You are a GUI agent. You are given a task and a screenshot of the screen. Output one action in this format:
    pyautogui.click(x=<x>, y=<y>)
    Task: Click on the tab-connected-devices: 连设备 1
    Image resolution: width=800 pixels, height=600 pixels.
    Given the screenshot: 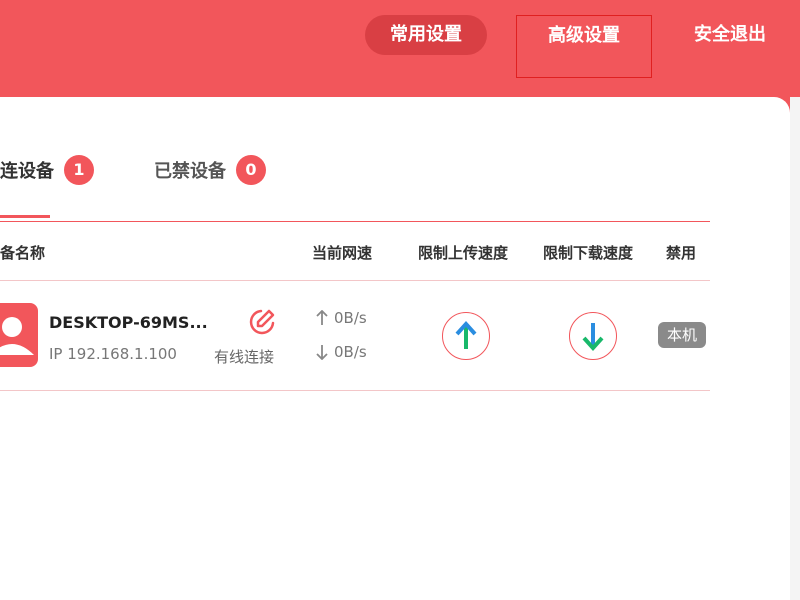 What is the action you would take?
    pyautogui.click(x=47, y=170)
    